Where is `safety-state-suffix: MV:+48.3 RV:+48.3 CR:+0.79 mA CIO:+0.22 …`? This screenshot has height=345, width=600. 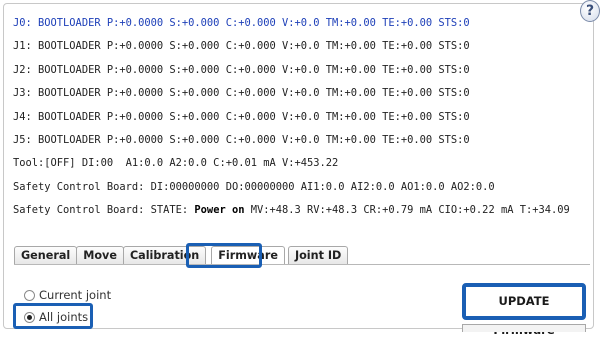
safety-state-suffix: MV:+48.3 RV:+48.3 CR:+0.79 mA CIO:+0.22 … is located at coordinates (407, 210).